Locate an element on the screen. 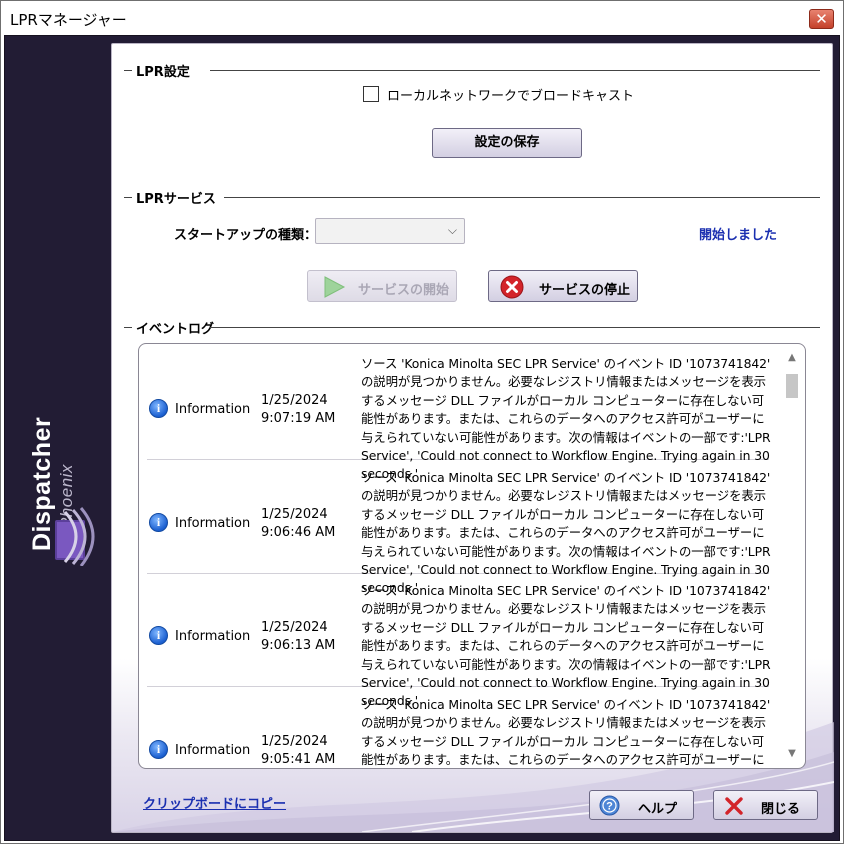 This screenshot has height=844, width=844. scroll-up-icon: ▲ is located at coordinates (792, 359).